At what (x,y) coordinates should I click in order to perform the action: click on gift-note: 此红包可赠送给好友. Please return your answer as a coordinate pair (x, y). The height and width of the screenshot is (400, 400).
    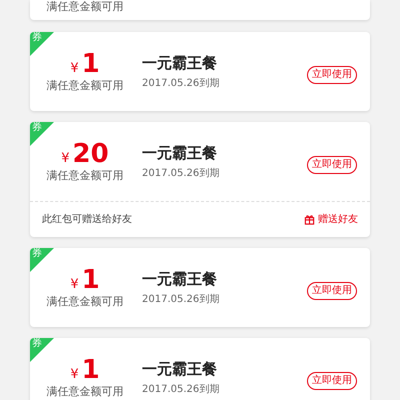
    Looking at the image, I should click on (87, 219).